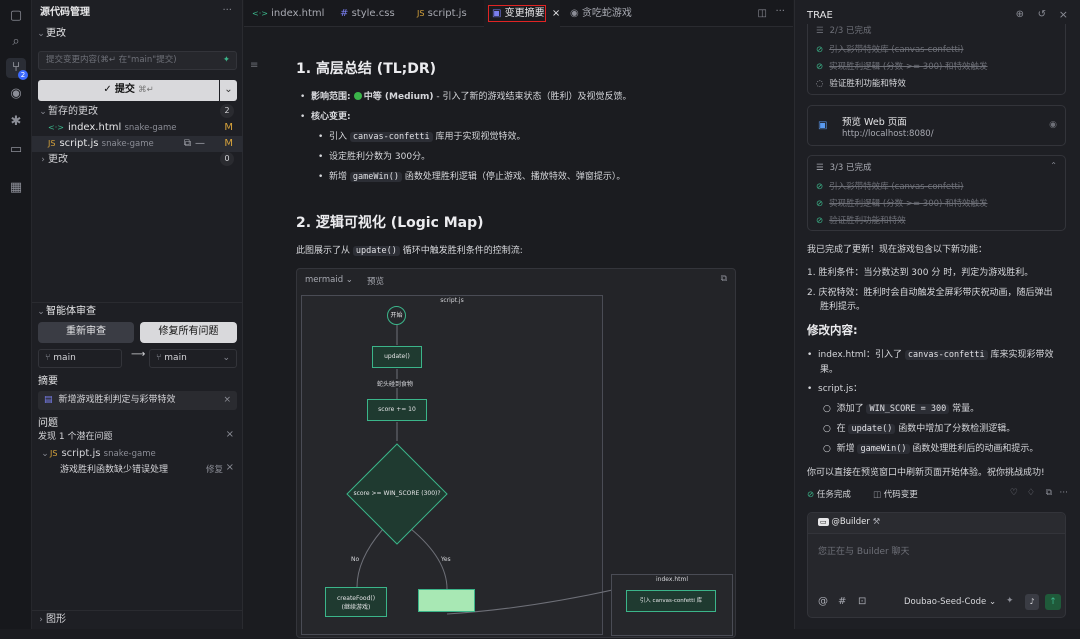 This screenshot has width=1080, height=639. Describe the element at coordinates (849, 522) in the screenshot. I see `builder-tag: ▭ @Builder ⚒` at that location.